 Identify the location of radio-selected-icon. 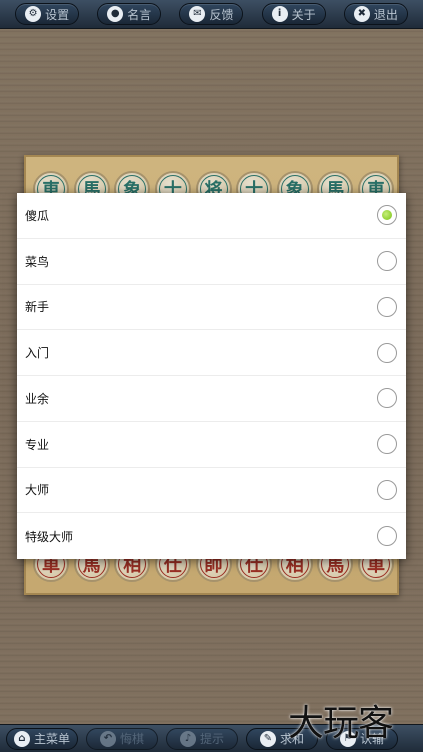
(387, 215).